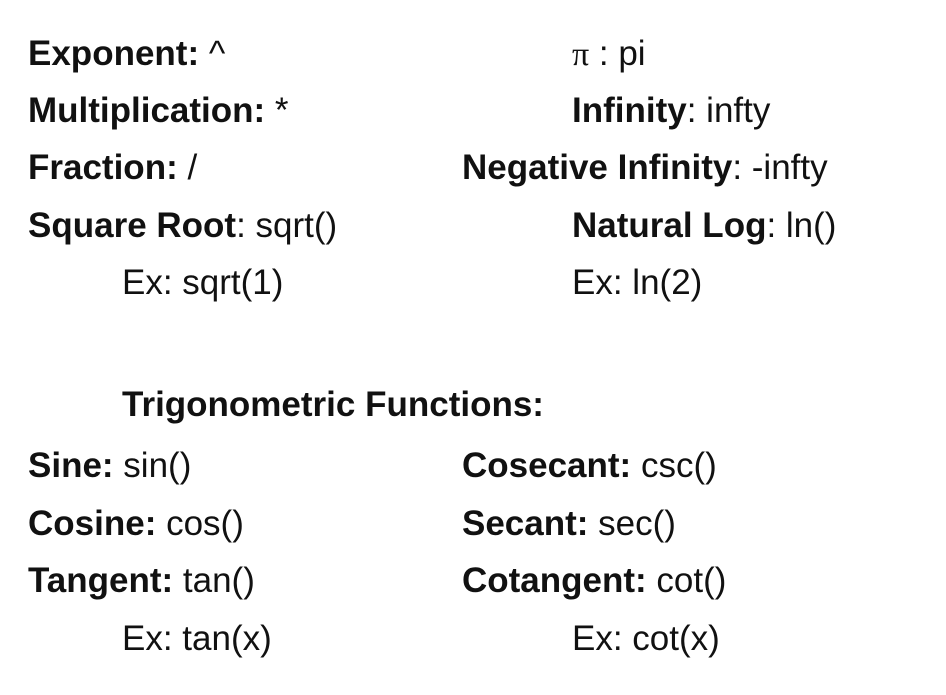  What do you see at coordinates (637, 282) in the screenshot?
I see `natural-log-example: Ex: ln(2)` at bounding box center [637, 282].